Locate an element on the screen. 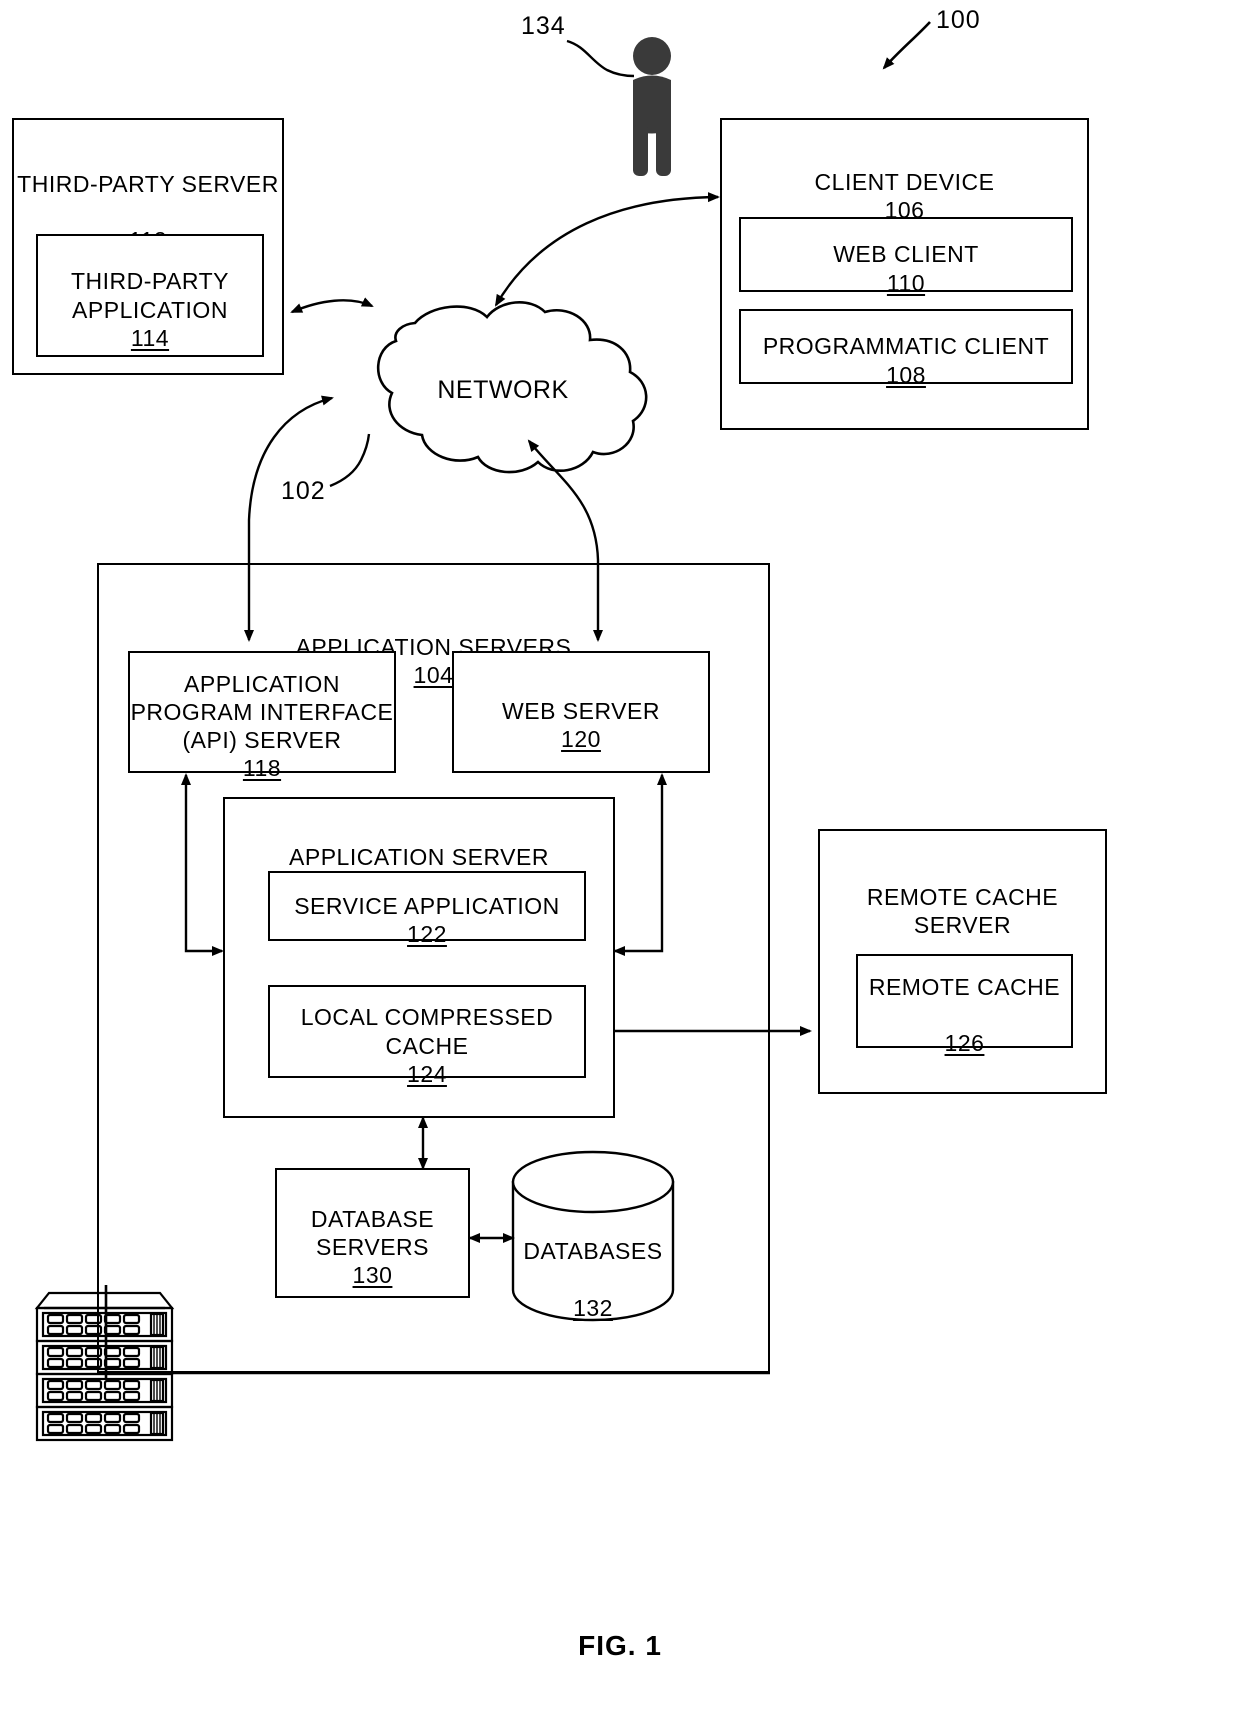  figure-caption: FIG. 1 is located at coordinates (620, 1645).